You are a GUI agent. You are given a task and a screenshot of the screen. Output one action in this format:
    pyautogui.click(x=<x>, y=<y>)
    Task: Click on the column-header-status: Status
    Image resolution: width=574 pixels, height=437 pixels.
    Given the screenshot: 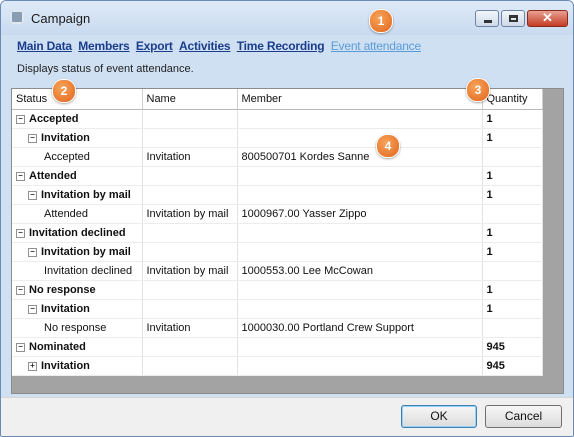 What is the action you would take?
    pyautogui.click(x=77, y=99)
    